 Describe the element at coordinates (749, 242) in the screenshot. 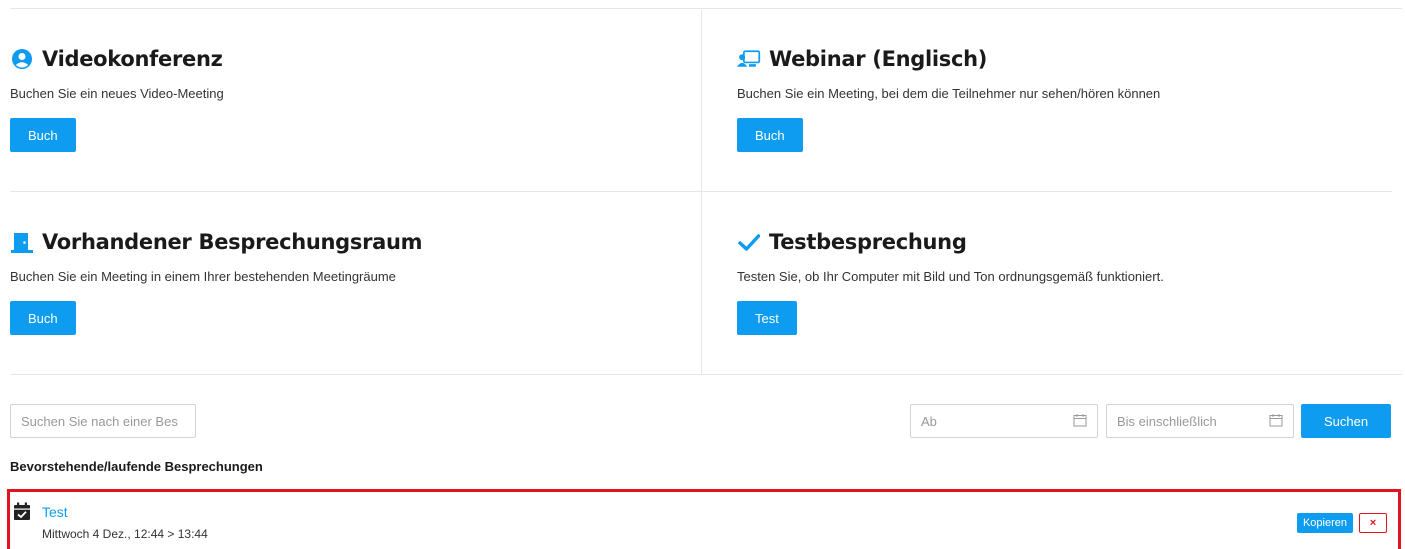

I see `checkmark-icon` at that location.